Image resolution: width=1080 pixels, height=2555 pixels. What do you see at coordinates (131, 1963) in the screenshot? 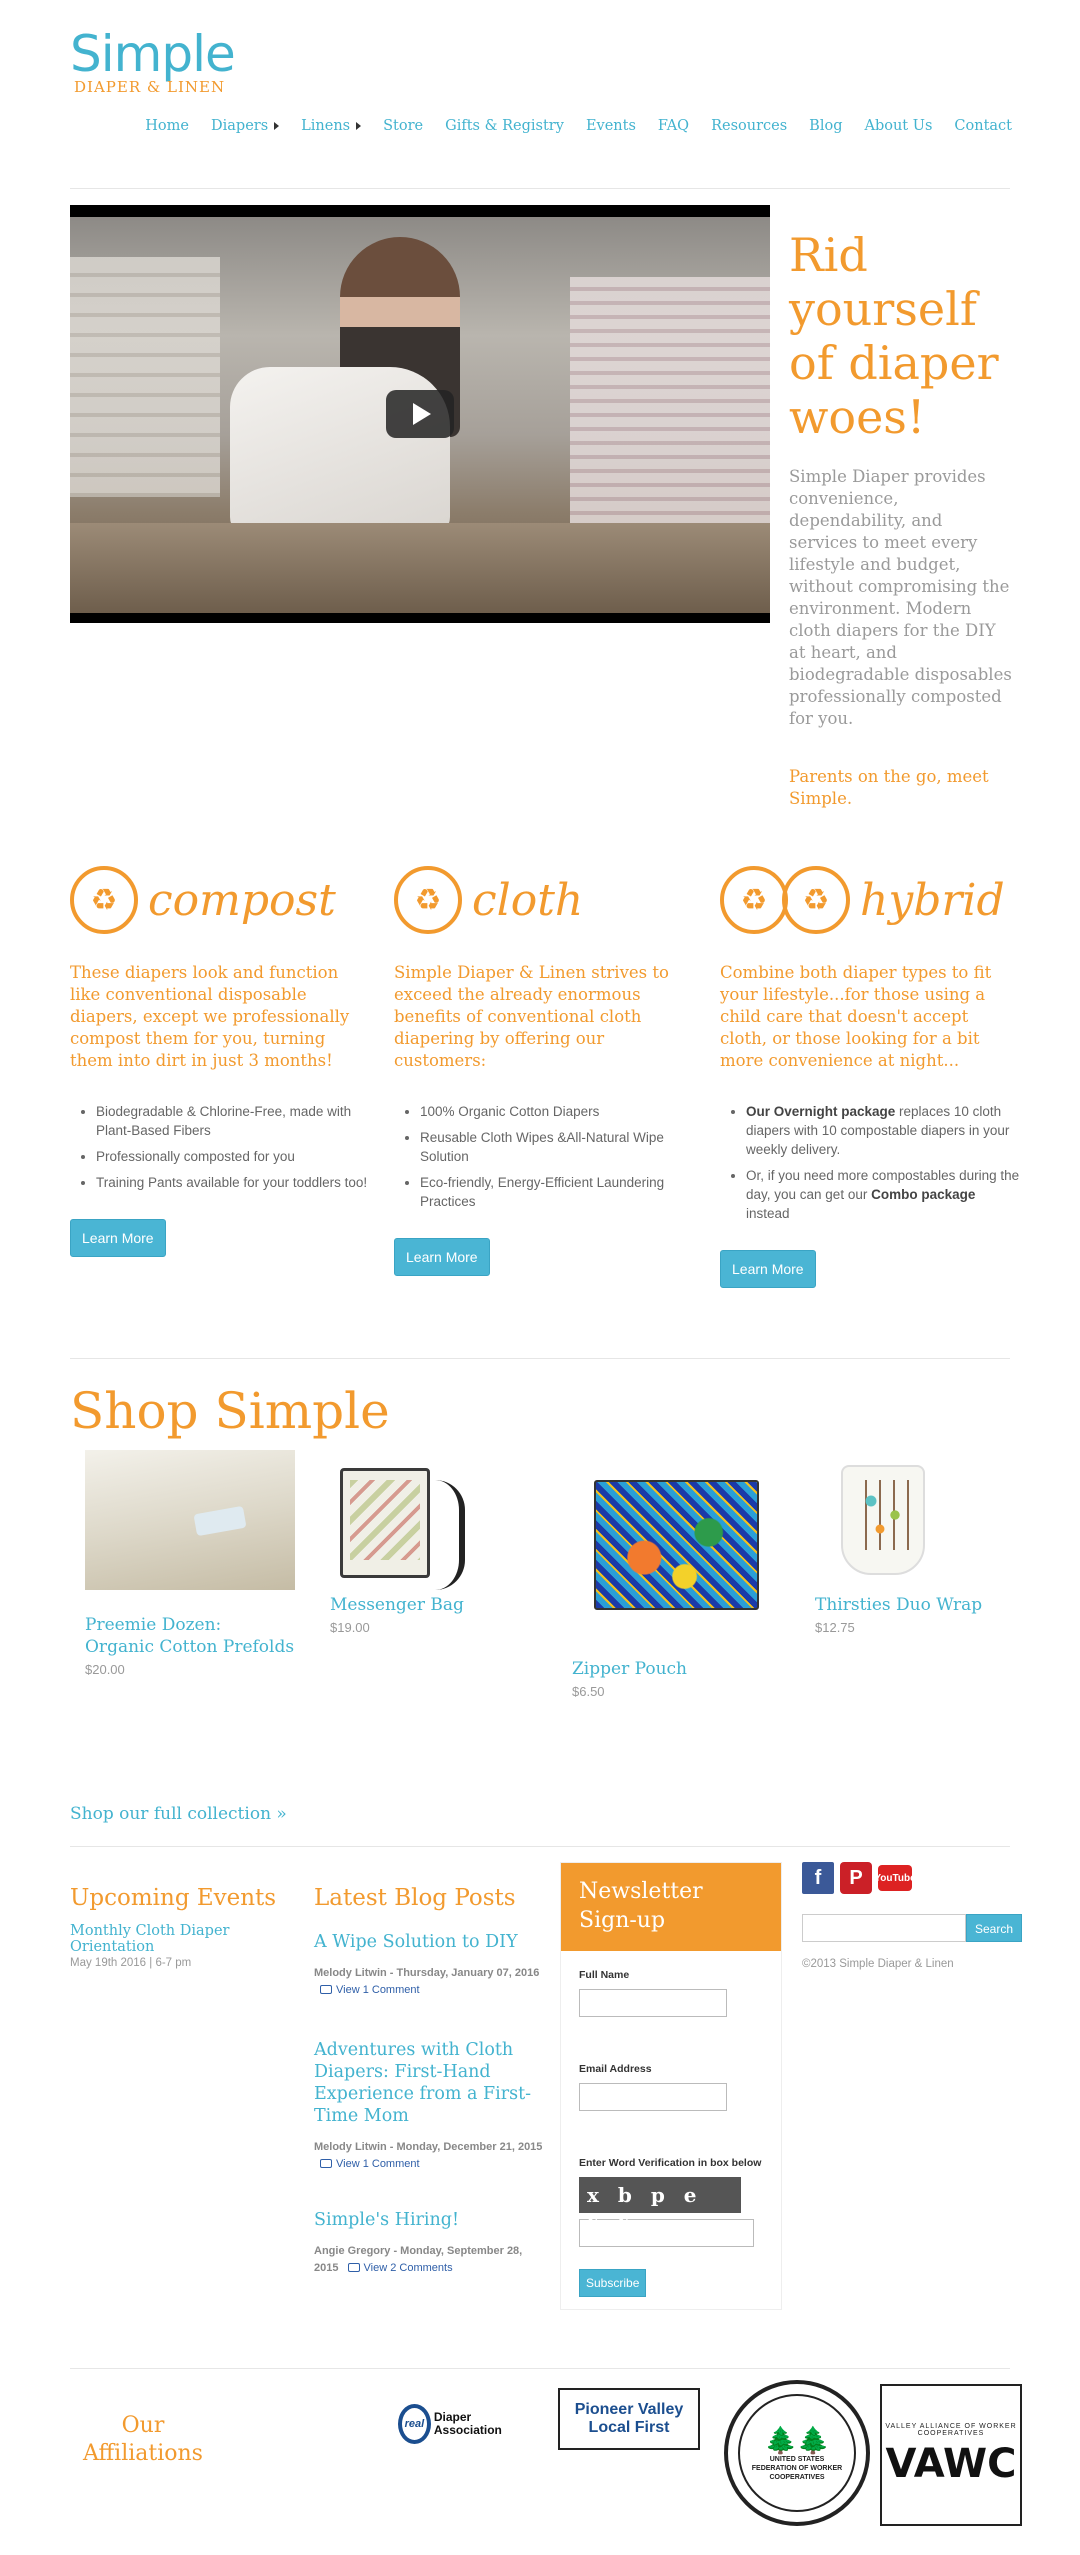
I see `event-date: May 19th 2016 | 6-7 pm` at bounding box center [131, 1963].